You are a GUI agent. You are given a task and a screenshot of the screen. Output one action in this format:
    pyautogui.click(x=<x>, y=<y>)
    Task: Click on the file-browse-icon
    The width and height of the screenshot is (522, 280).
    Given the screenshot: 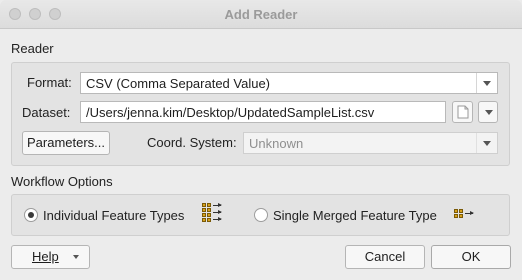 What is the action you would take?
    pyautogui.click(x=463, y=112)
    